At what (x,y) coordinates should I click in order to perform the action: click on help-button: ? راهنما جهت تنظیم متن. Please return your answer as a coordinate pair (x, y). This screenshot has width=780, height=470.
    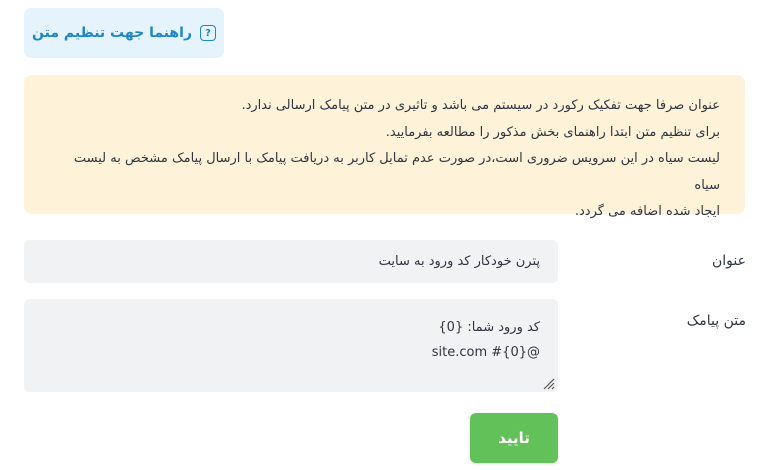
    Looking at the image, I should click on (124, 33).